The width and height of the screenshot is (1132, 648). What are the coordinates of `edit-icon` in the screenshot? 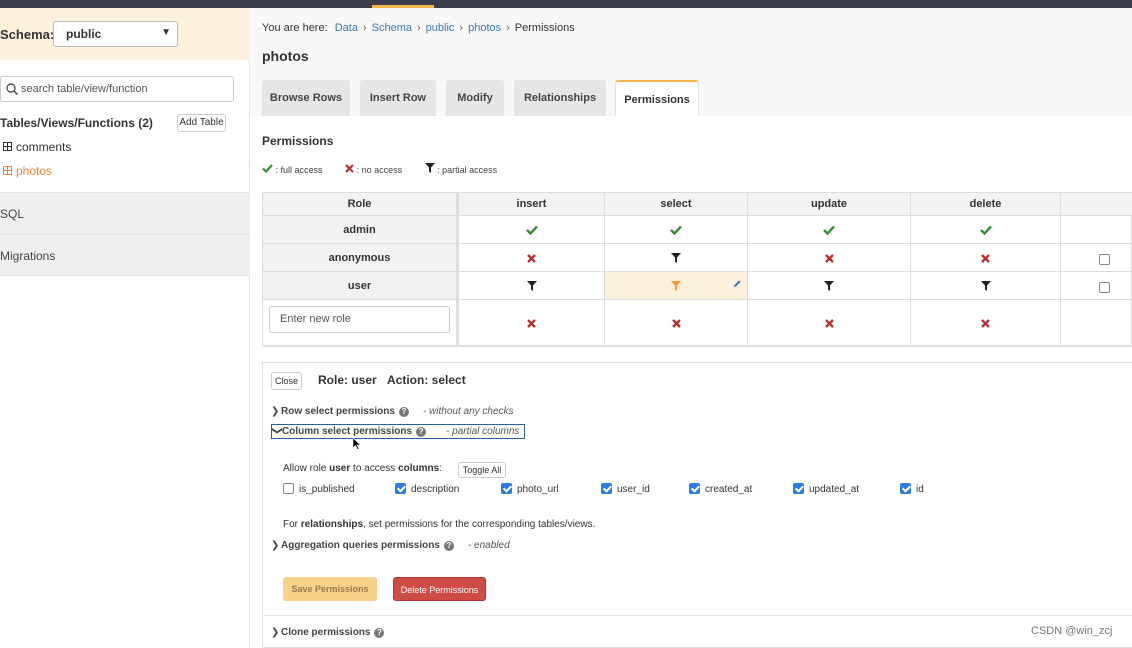 It's located at (737, 284).